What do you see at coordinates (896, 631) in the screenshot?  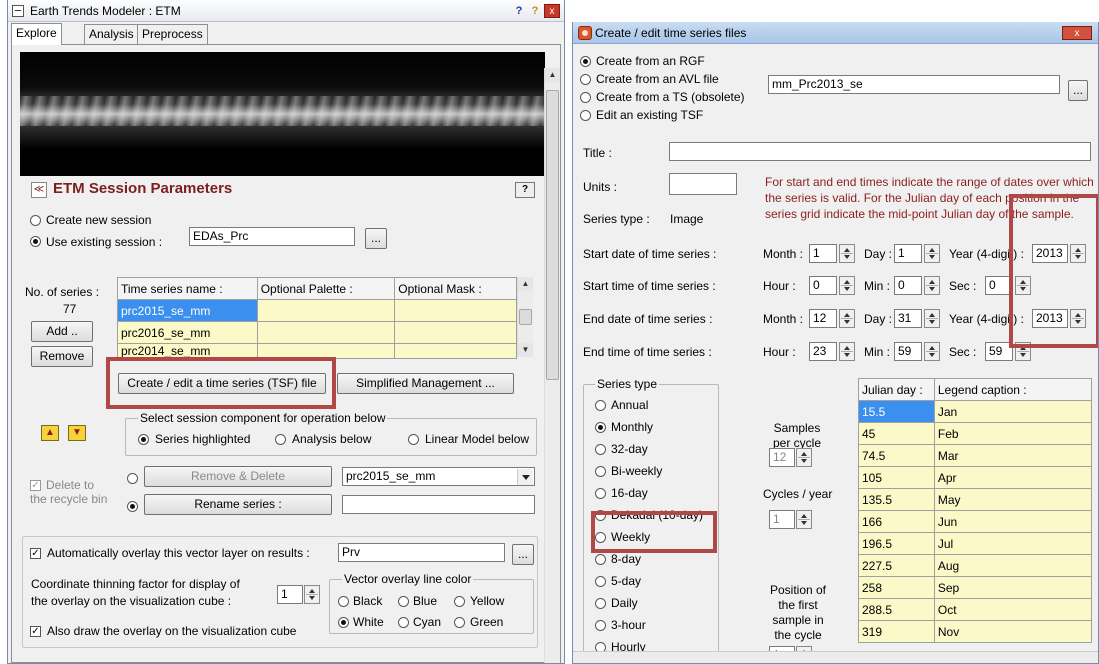 I see `julian-day-cell: 319` at bounding box center [896, 631].